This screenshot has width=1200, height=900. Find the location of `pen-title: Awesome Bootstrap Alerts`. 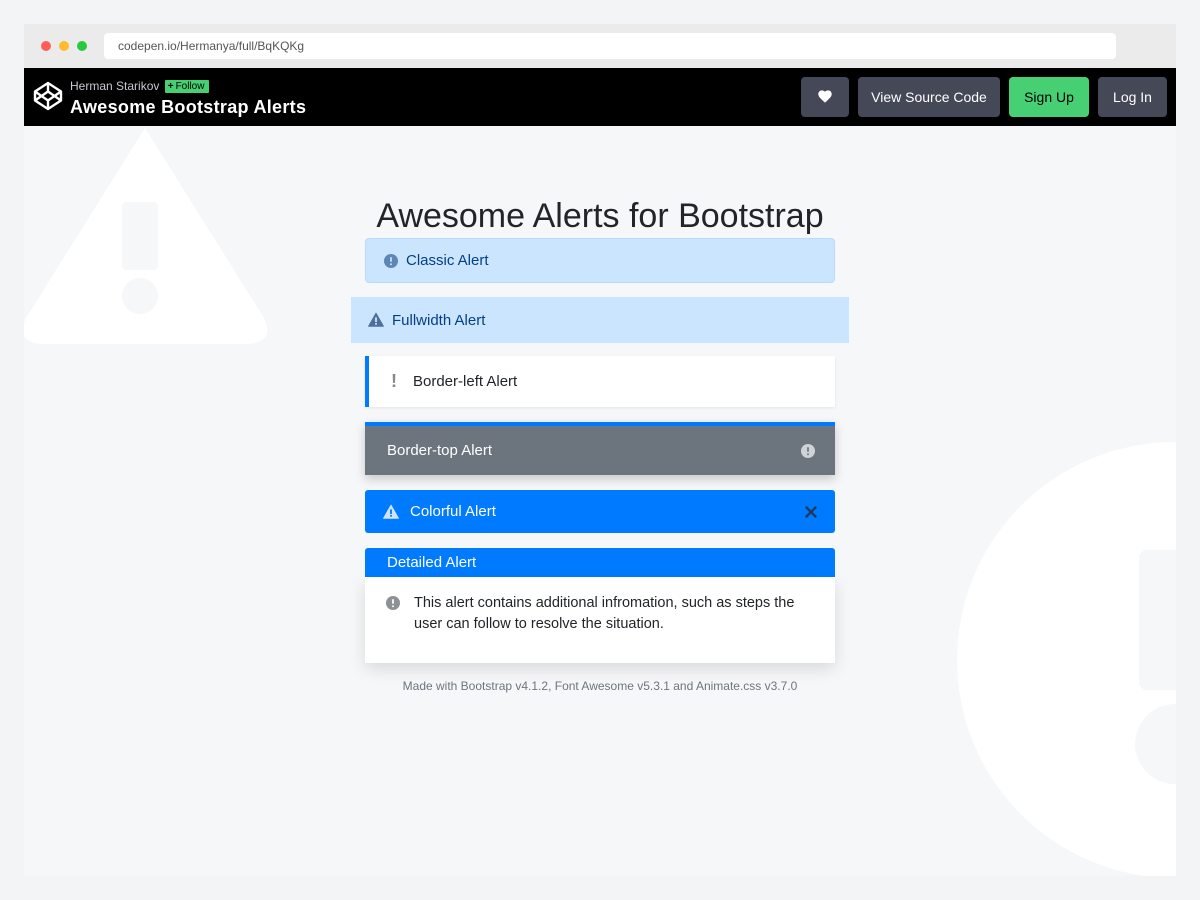

pen-title: Awesome Bootstrap Alerts is located at coordinates (188, 107).